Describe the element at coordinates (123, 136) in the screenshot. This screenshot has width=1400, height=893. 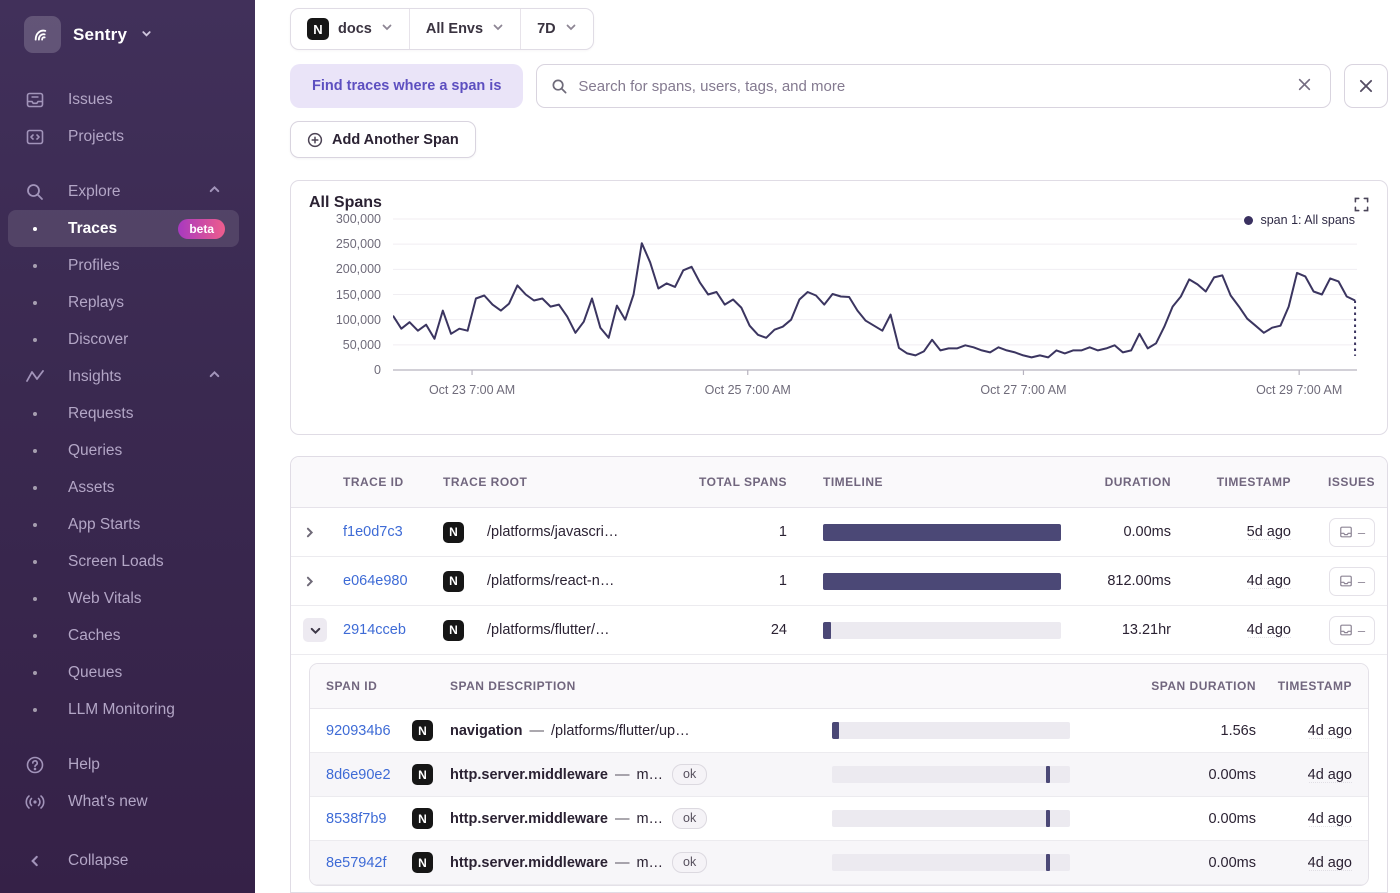
I see `sidebar-item-projects: Projects` at that location.